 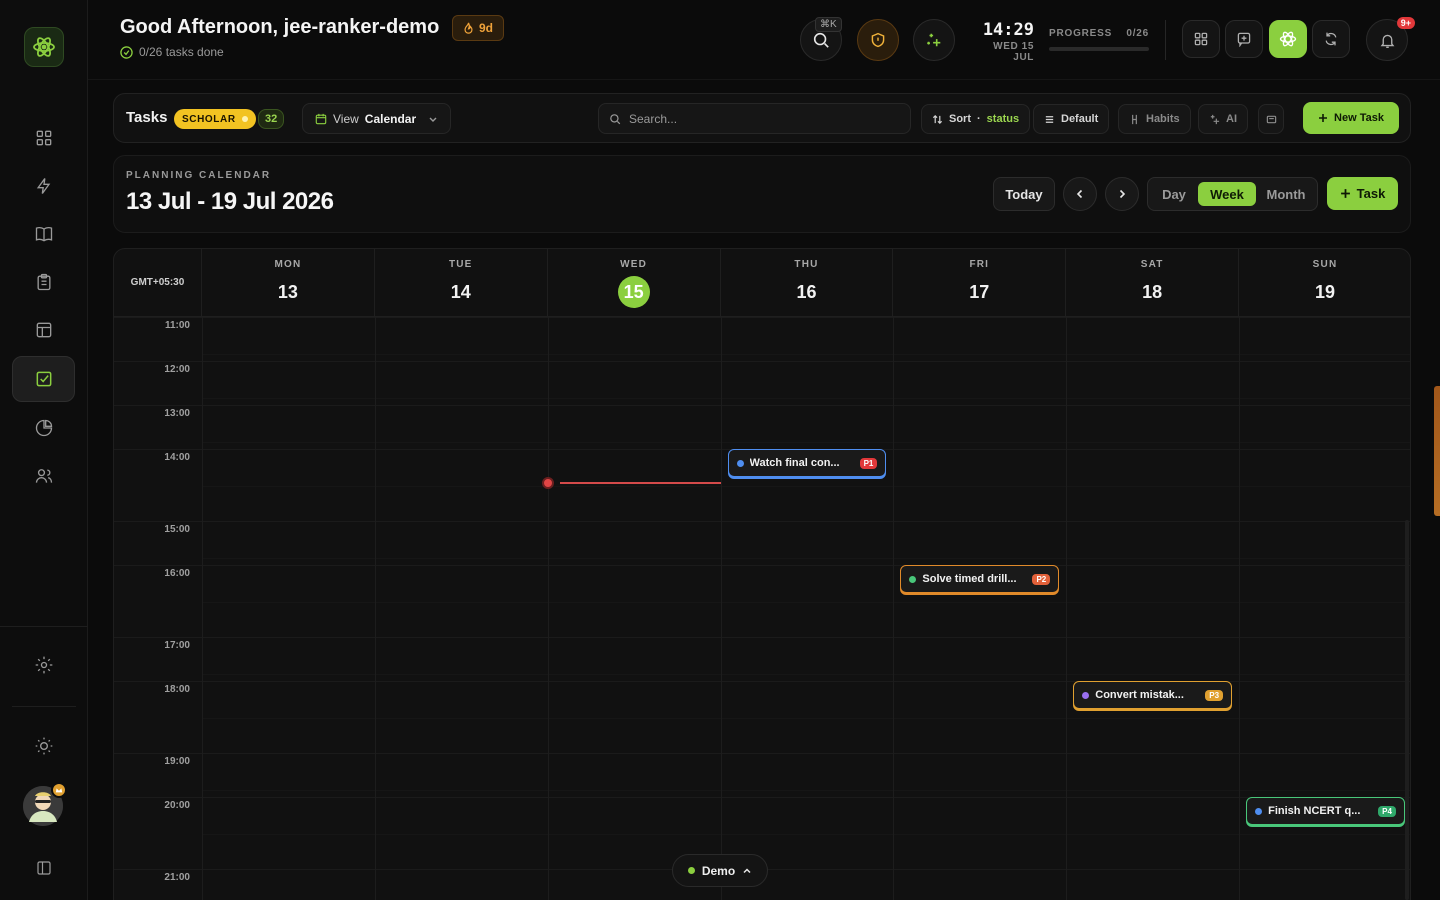 What do you see at coordinates (1099, 49) in the screenshot?
I see `progress-bar` at bounding box center [1099, 49].